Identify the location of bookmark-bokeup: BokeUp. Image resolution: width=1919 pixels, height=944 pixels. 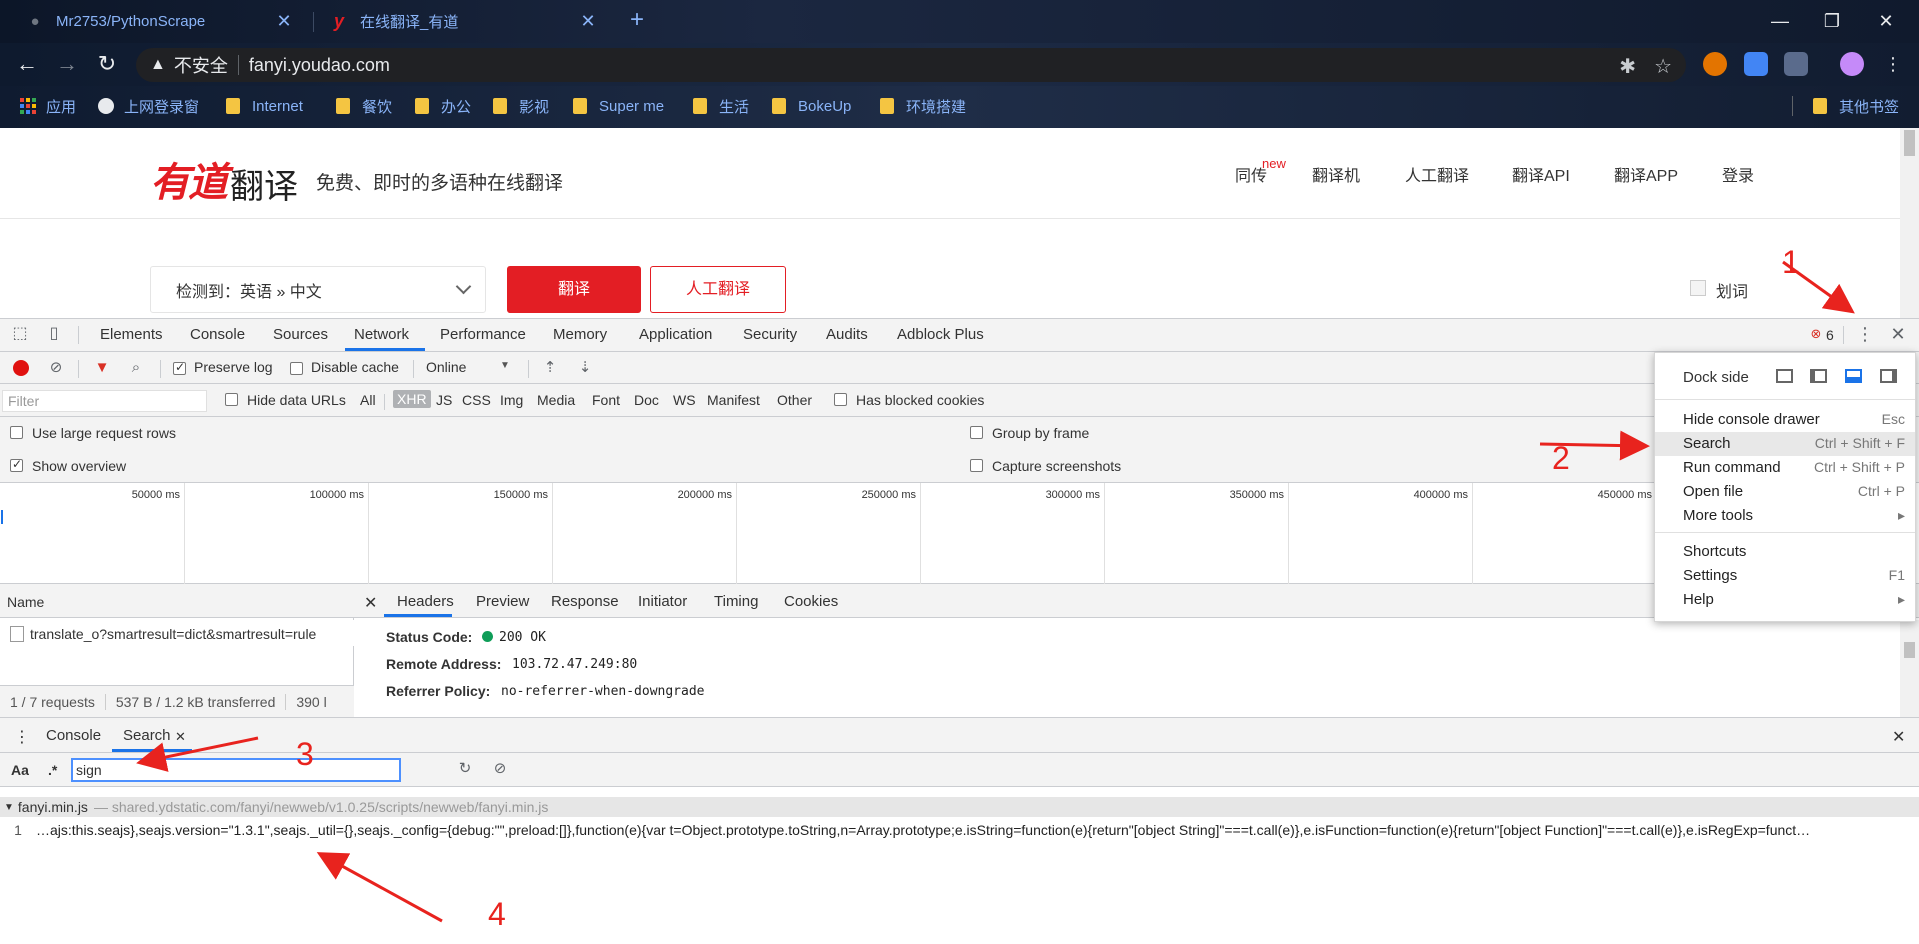
(811, 106).